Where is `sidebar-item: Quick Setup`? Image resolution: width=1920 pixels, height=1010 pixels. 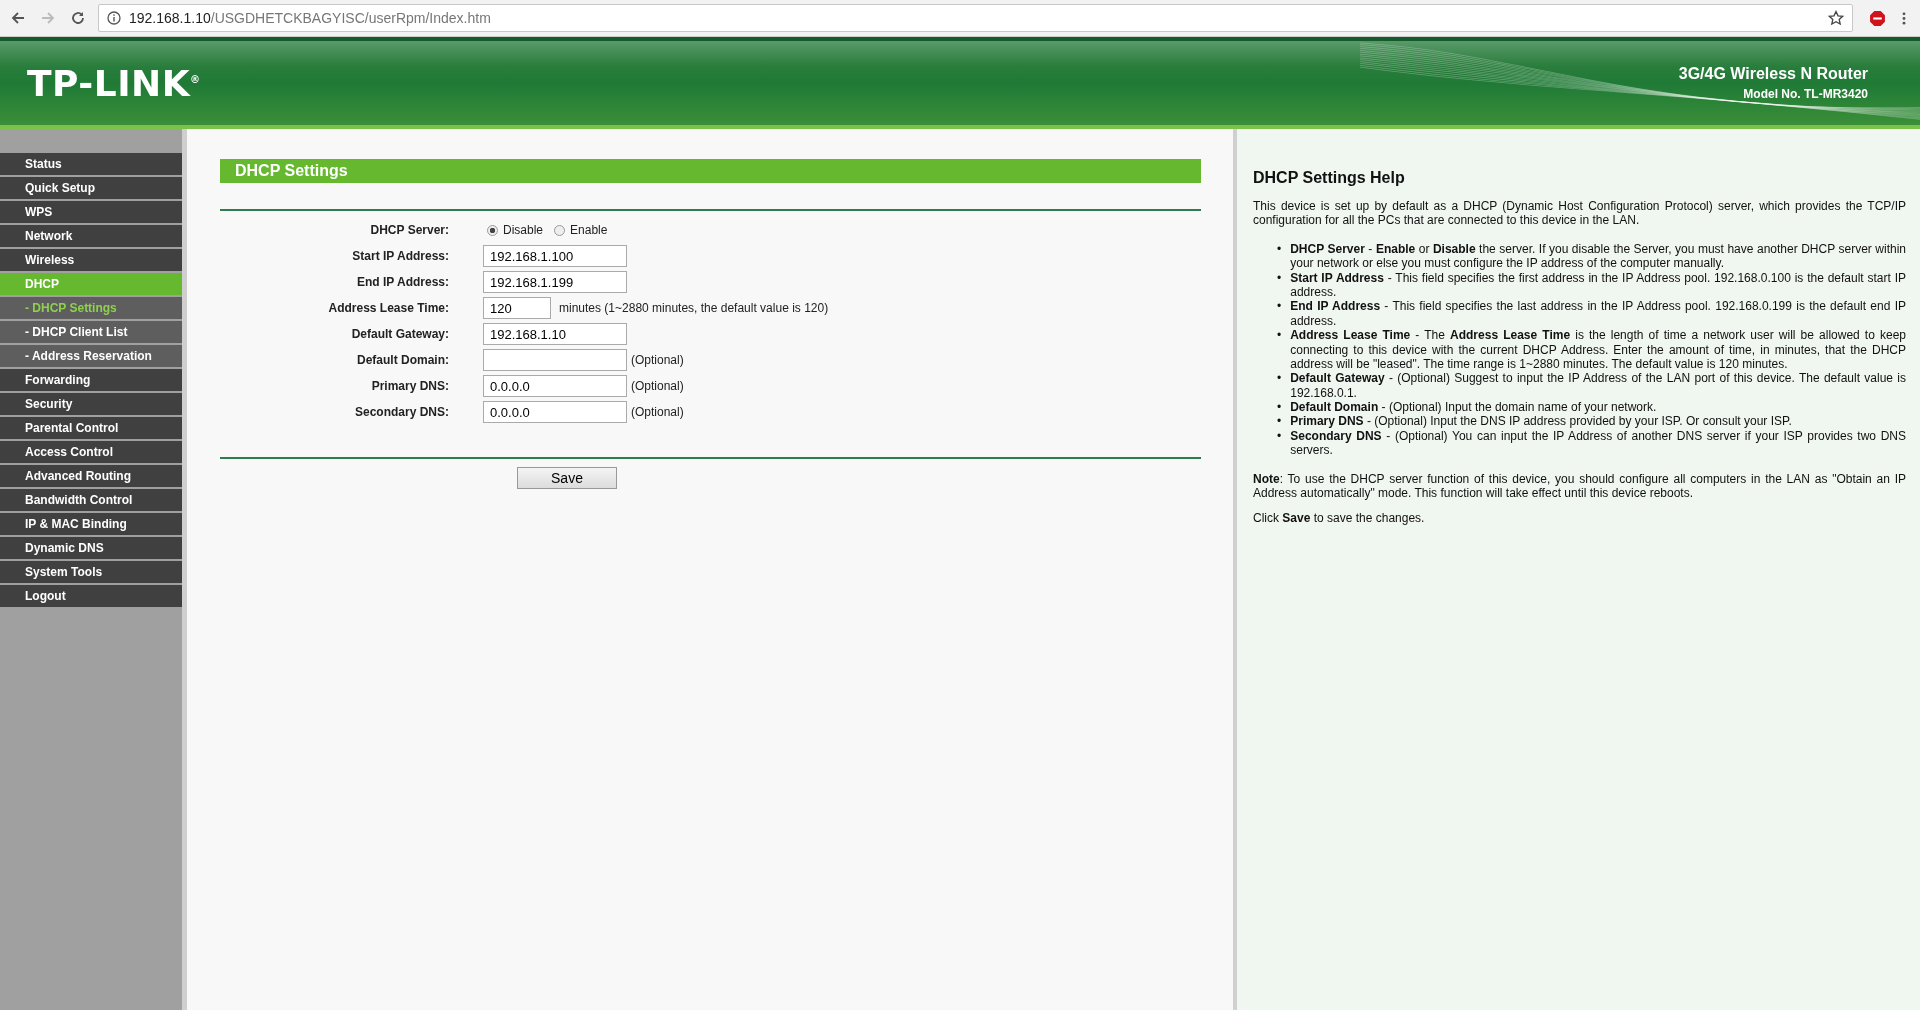 sidebar-item: Quick Setup is located at coordinates (91, 188).